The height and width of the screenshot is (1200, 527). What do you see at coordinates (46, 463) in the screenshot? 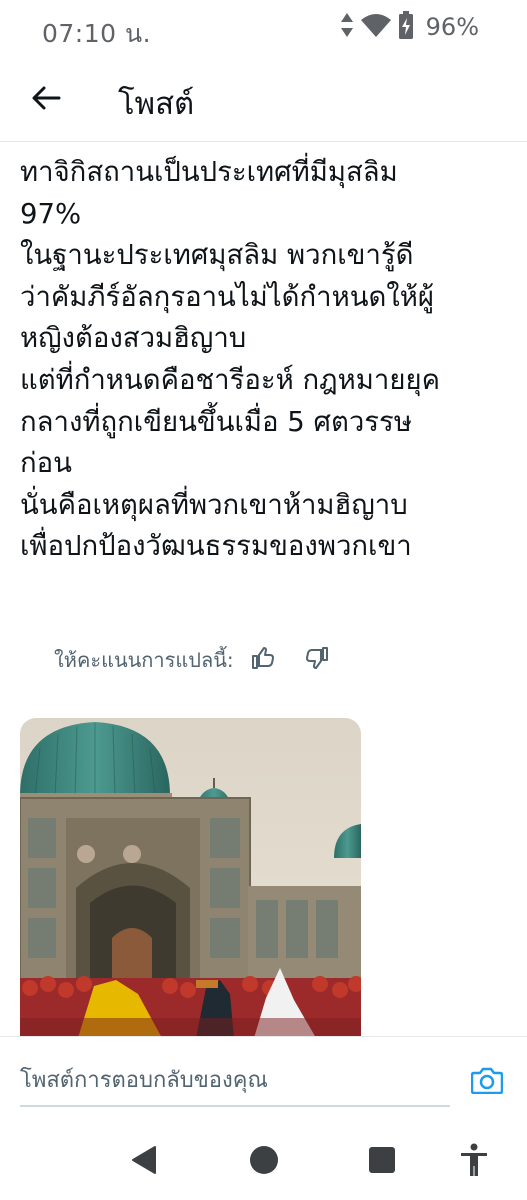
I see `post-text-line: ก่อน` at bounding box center [46, 463].